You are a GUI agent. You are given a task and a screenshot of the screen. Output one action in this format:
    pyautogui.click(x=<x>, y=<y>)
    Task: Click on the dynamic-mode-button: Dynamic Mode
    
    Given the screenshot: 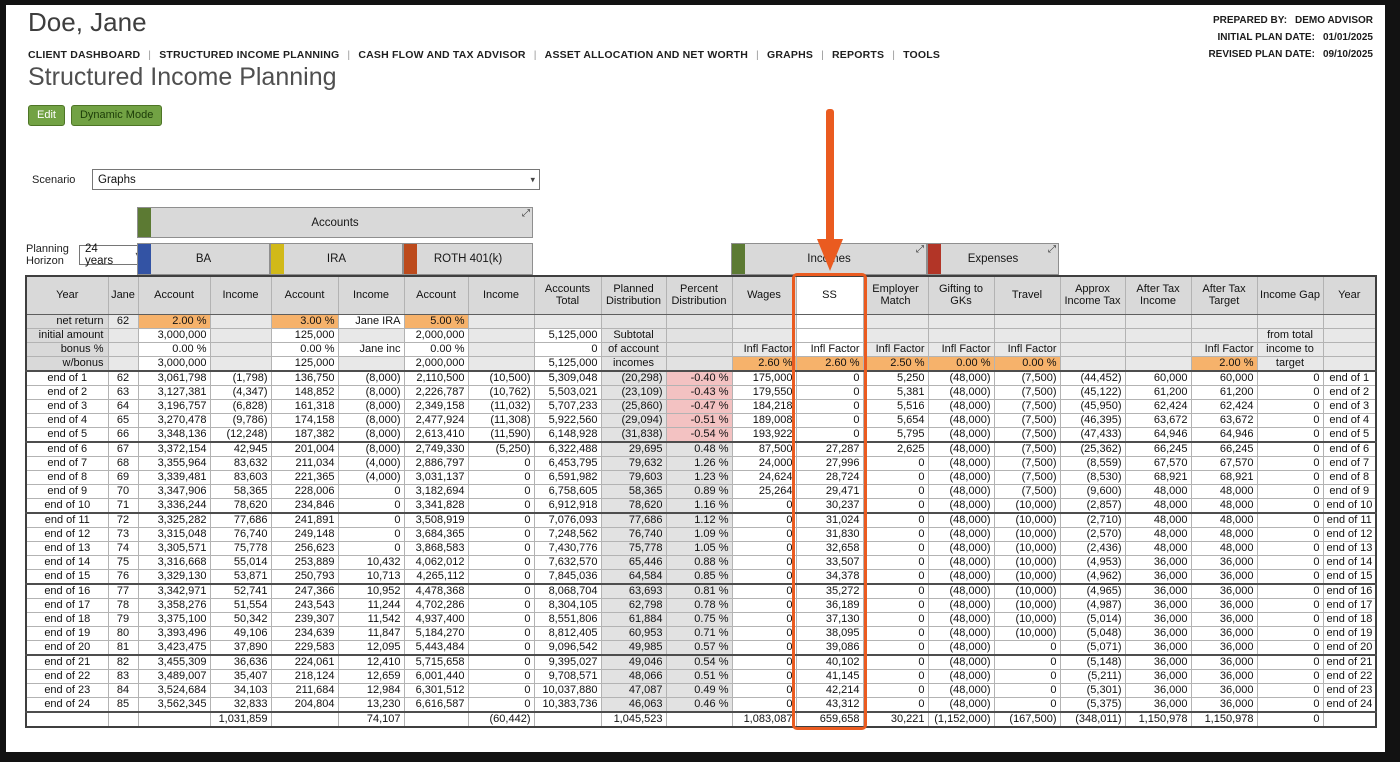 What is the action you would take?
    pyautogui.click(x=116, y=115)
    